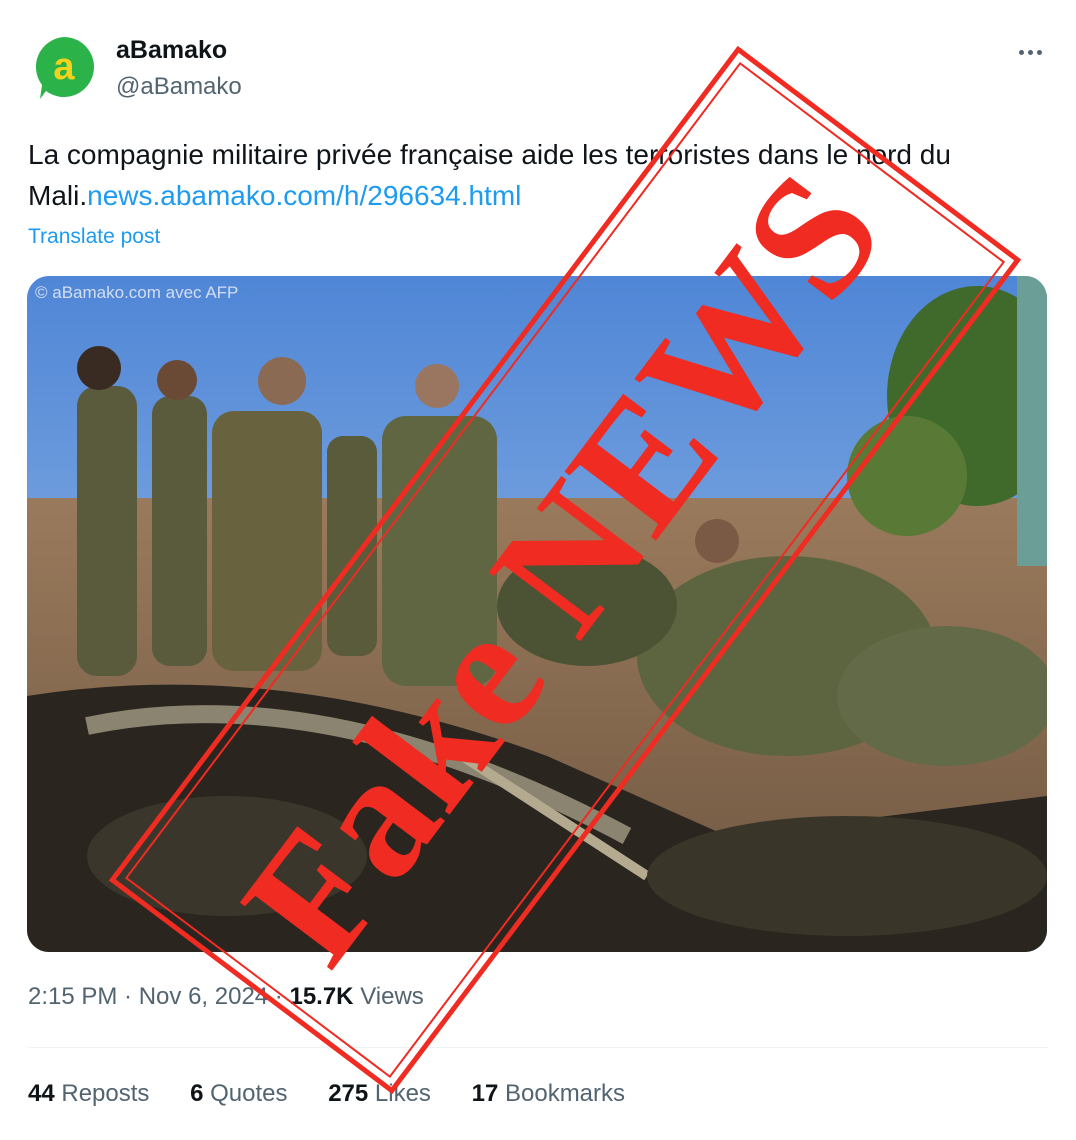  Describe the element at coordinates (238, 1094) in the screenshot. I see `quotes-stat: 6 Quotes` at that location.